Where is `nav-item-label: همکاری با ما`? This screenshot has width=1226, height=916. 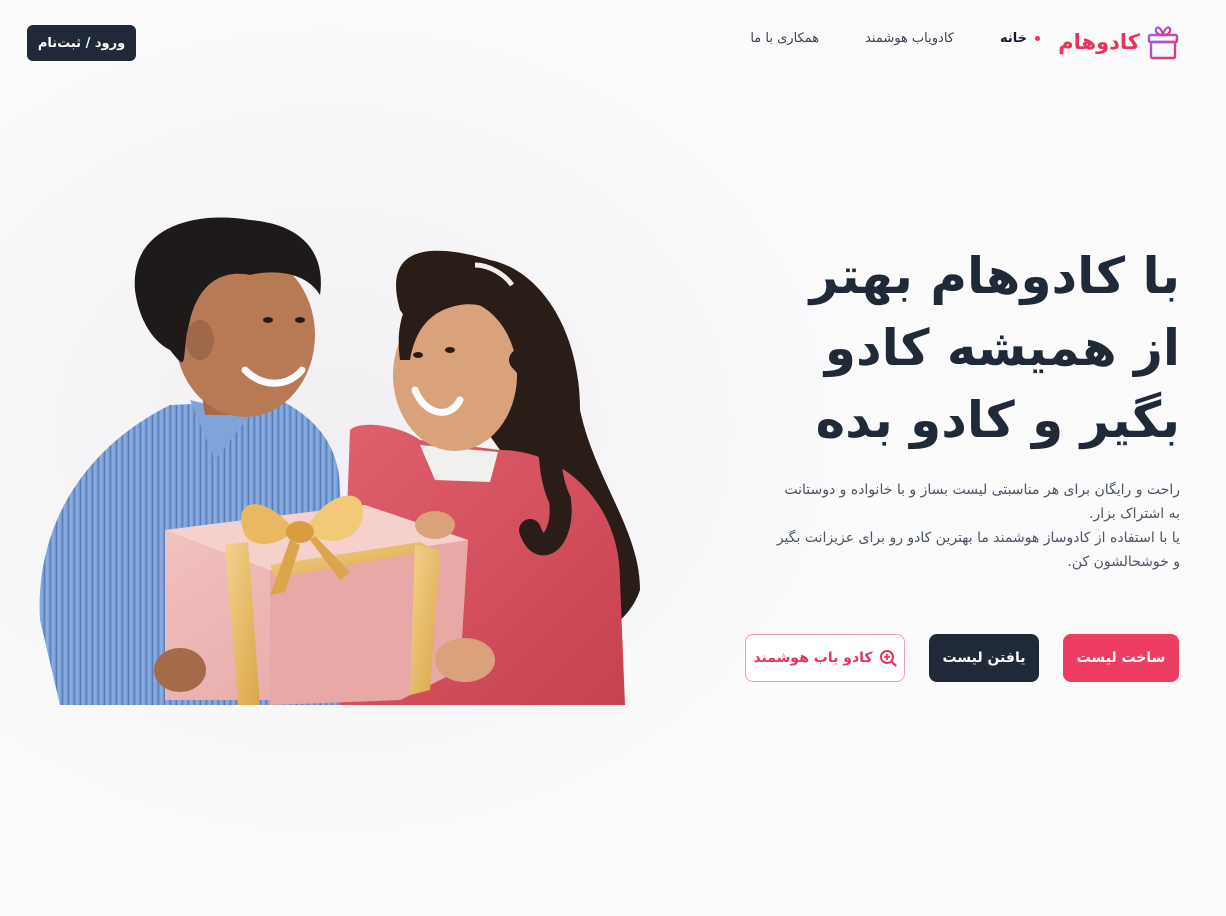
nav-item-label: همکاری با ما is located at coordinates (785, 38).